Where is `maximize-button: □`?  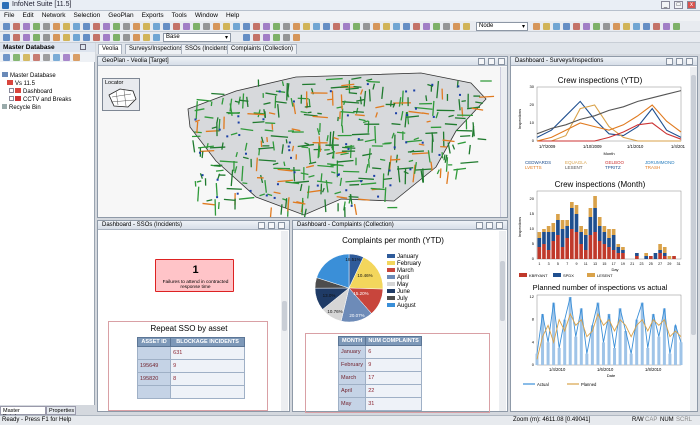
maximize-button: □ is located at coordinates (678, 5).